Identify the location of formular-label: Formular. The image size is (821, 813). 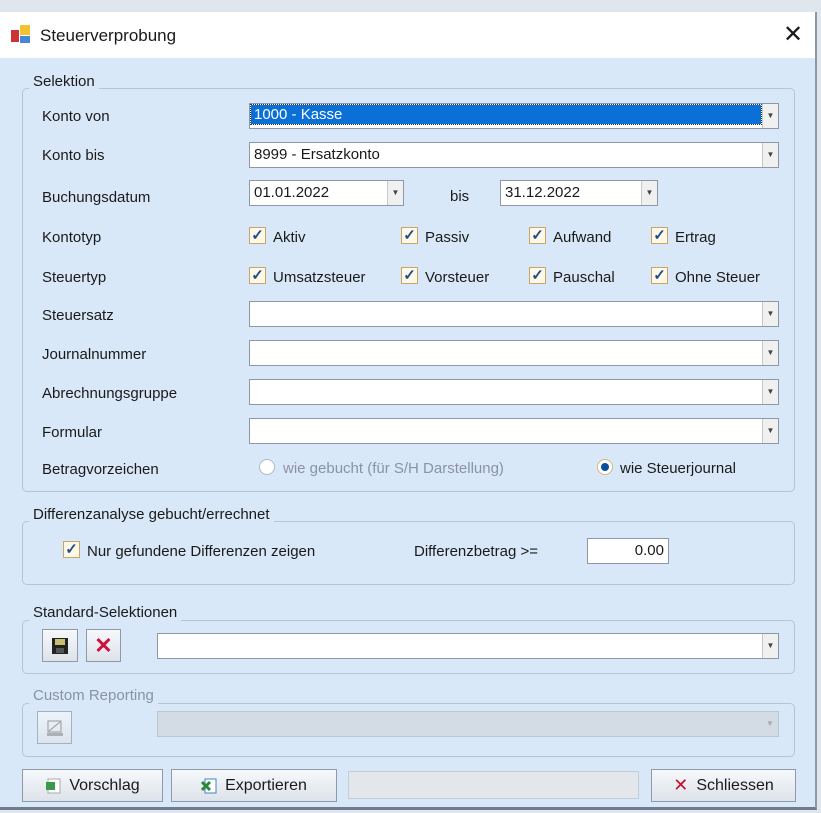
(72, 432).